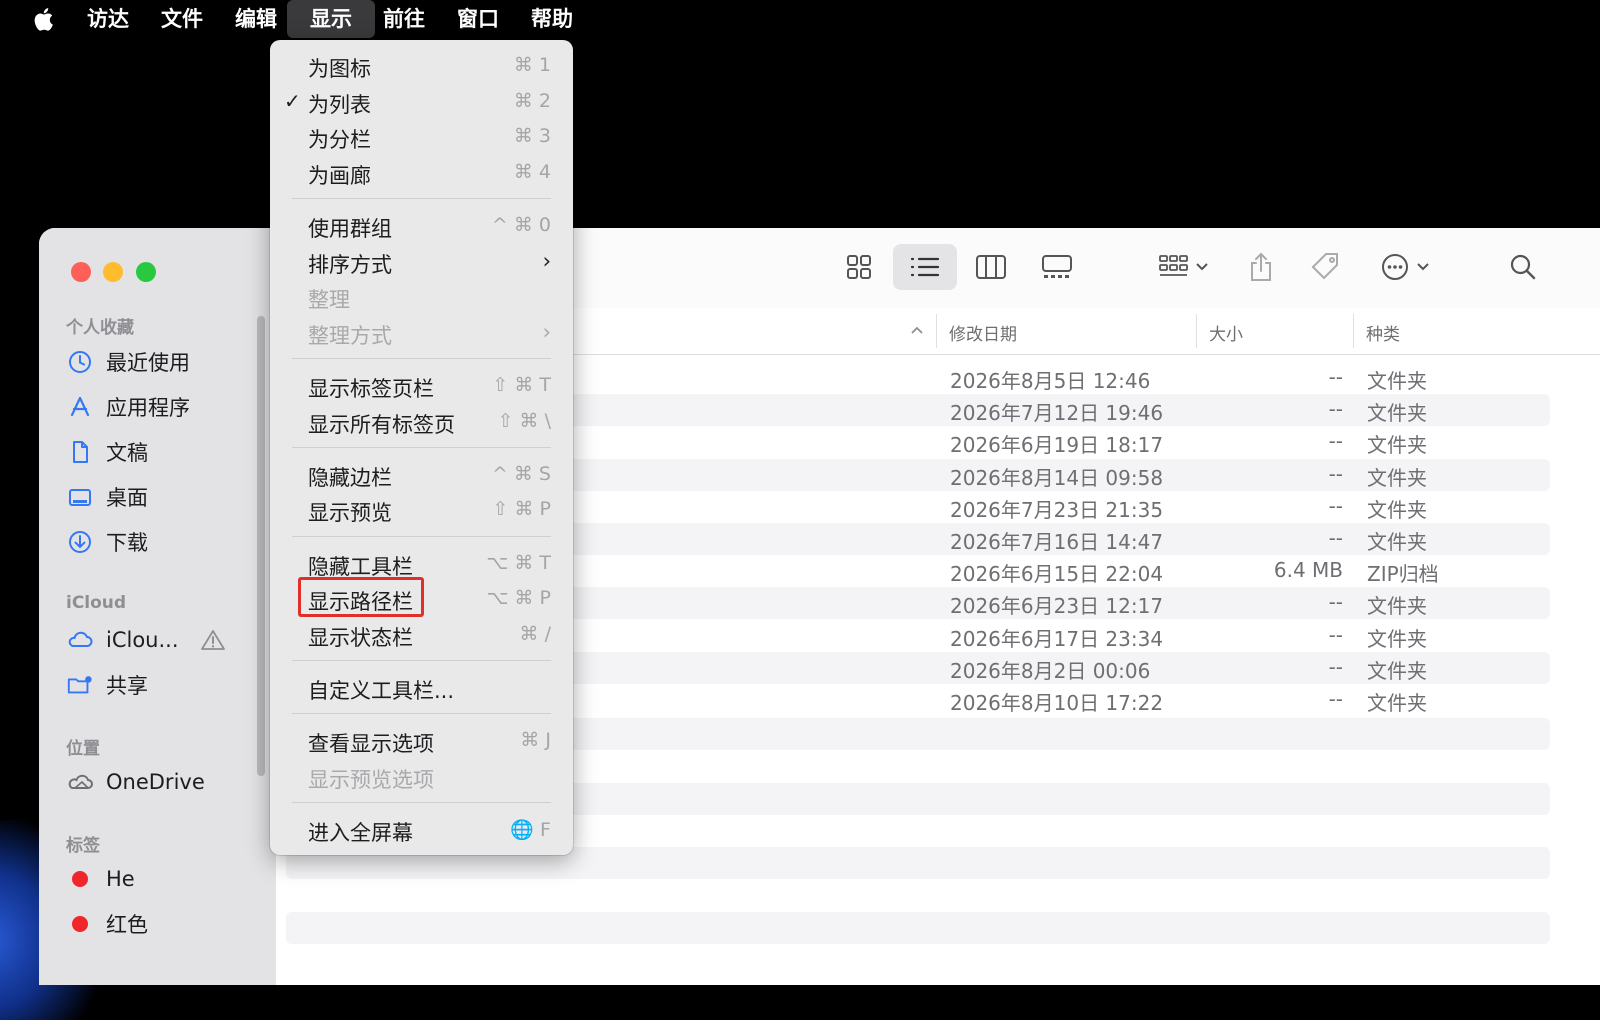  What do you see at coordinates (421, 174) in the screenshot?
I see `menu-item-as-gallery: 为画廊 ⌘ 4` at bounding box center [421, 174].